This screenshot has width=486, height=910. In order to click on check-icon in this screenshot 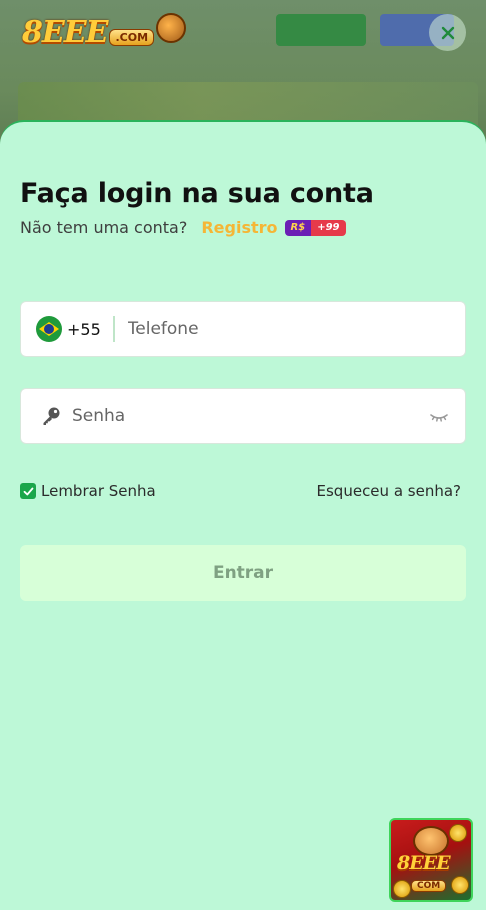, I will do `click(28, 491)`.